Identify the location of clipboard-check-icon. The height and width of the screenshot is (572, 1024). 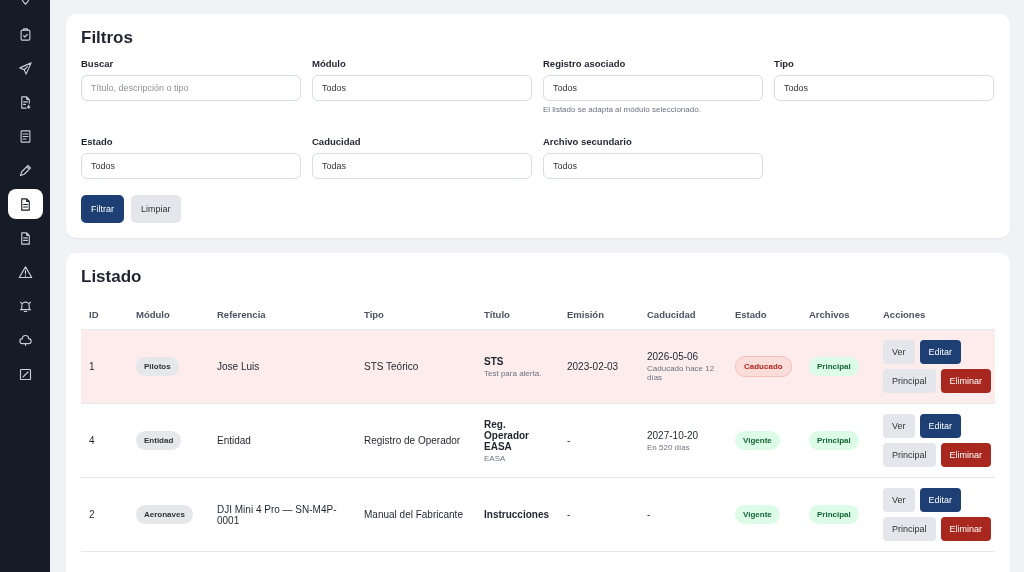
(25, 34).